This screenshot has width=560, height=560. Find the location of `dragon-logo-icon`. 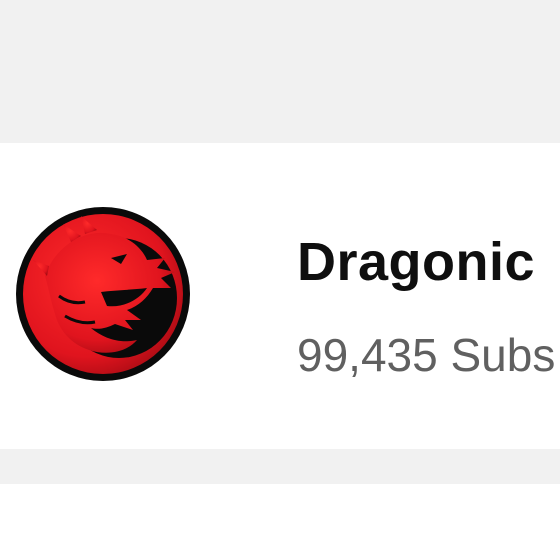

dragon-logo-icon is located at coordinates (103, 294).